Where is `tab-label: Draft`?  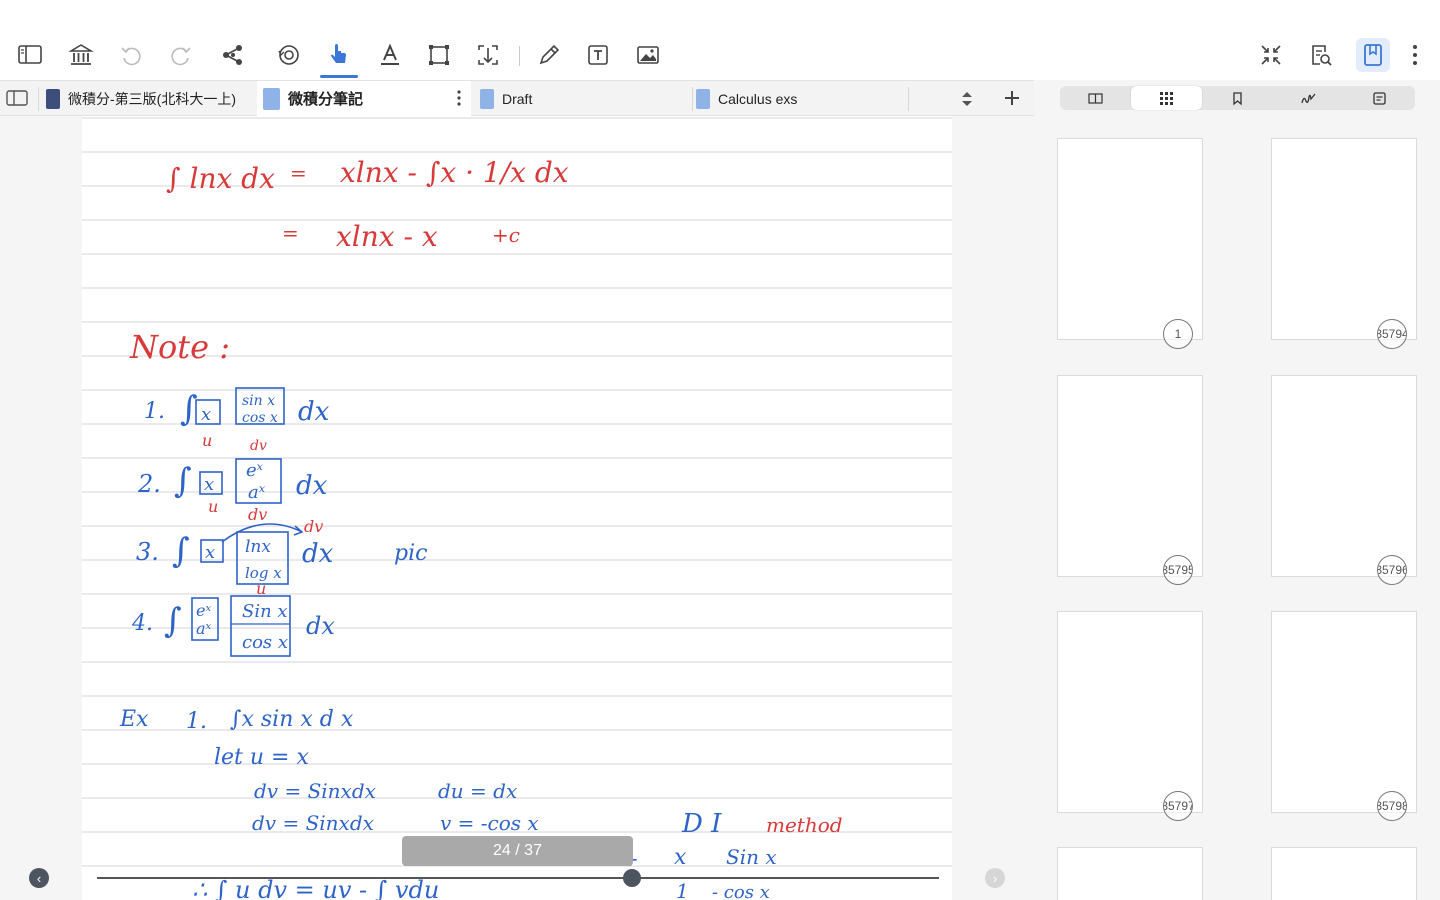
tab-label: Draft is located at coordinates (517, 98).